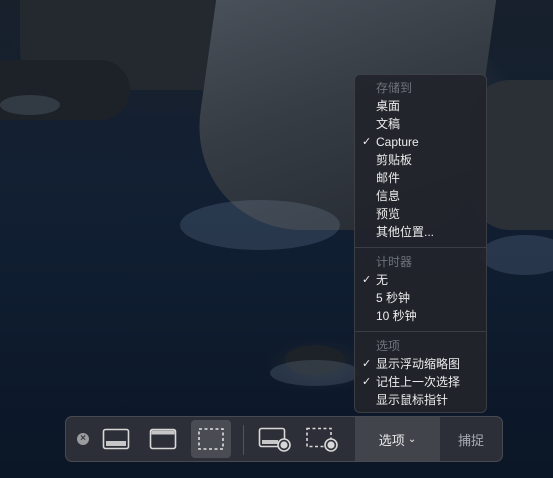  I want to click on menu-item-label: 桌面, so click(388, 106).